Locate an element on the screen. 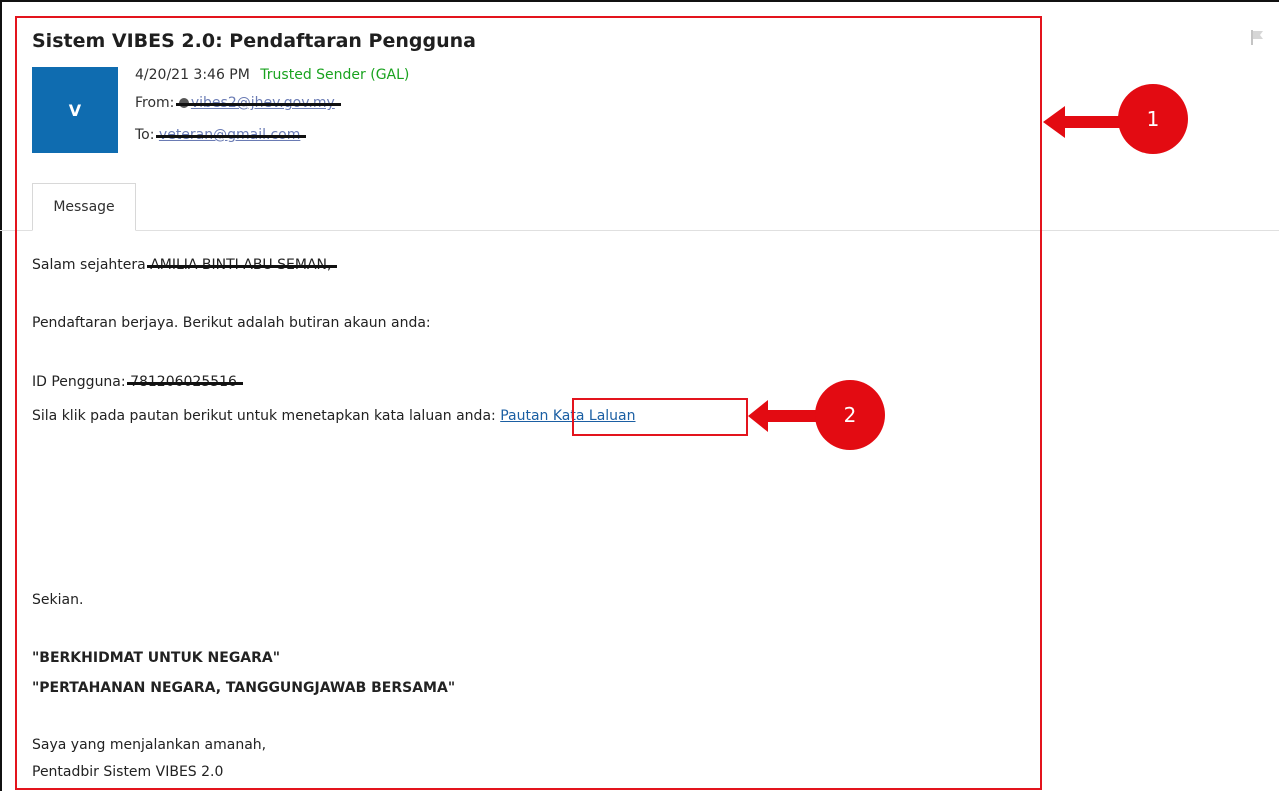 The image size is (1279, 791). flag-icon is located at coordinates (1257, 37).